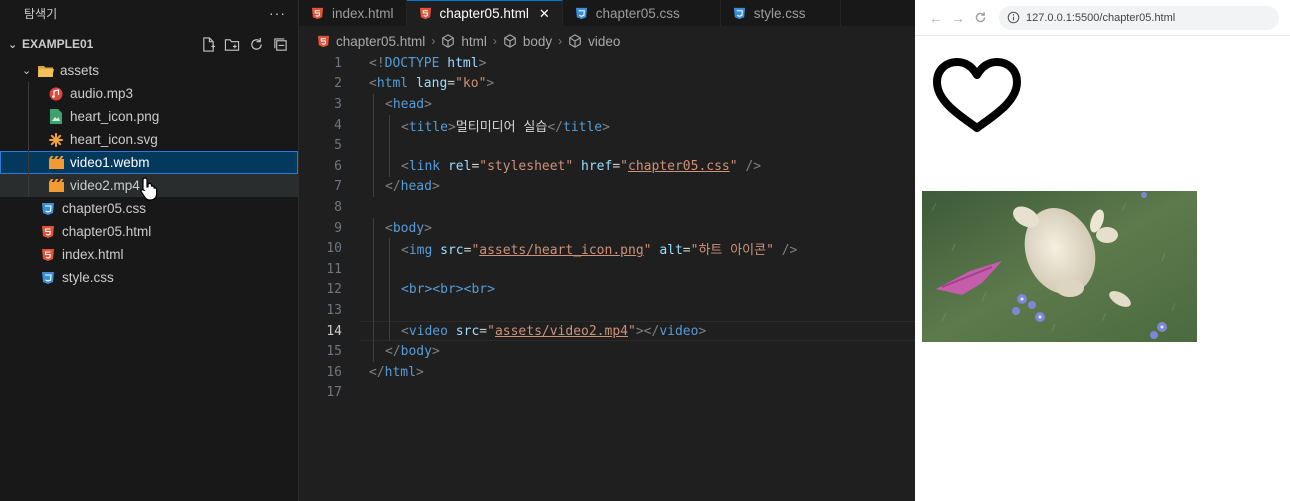 The width and height of the screenshot is (1290, 501). Describe the element at coordinates (474, 41) in the screenshot. I see `breadcrumb-item: html` at that location.